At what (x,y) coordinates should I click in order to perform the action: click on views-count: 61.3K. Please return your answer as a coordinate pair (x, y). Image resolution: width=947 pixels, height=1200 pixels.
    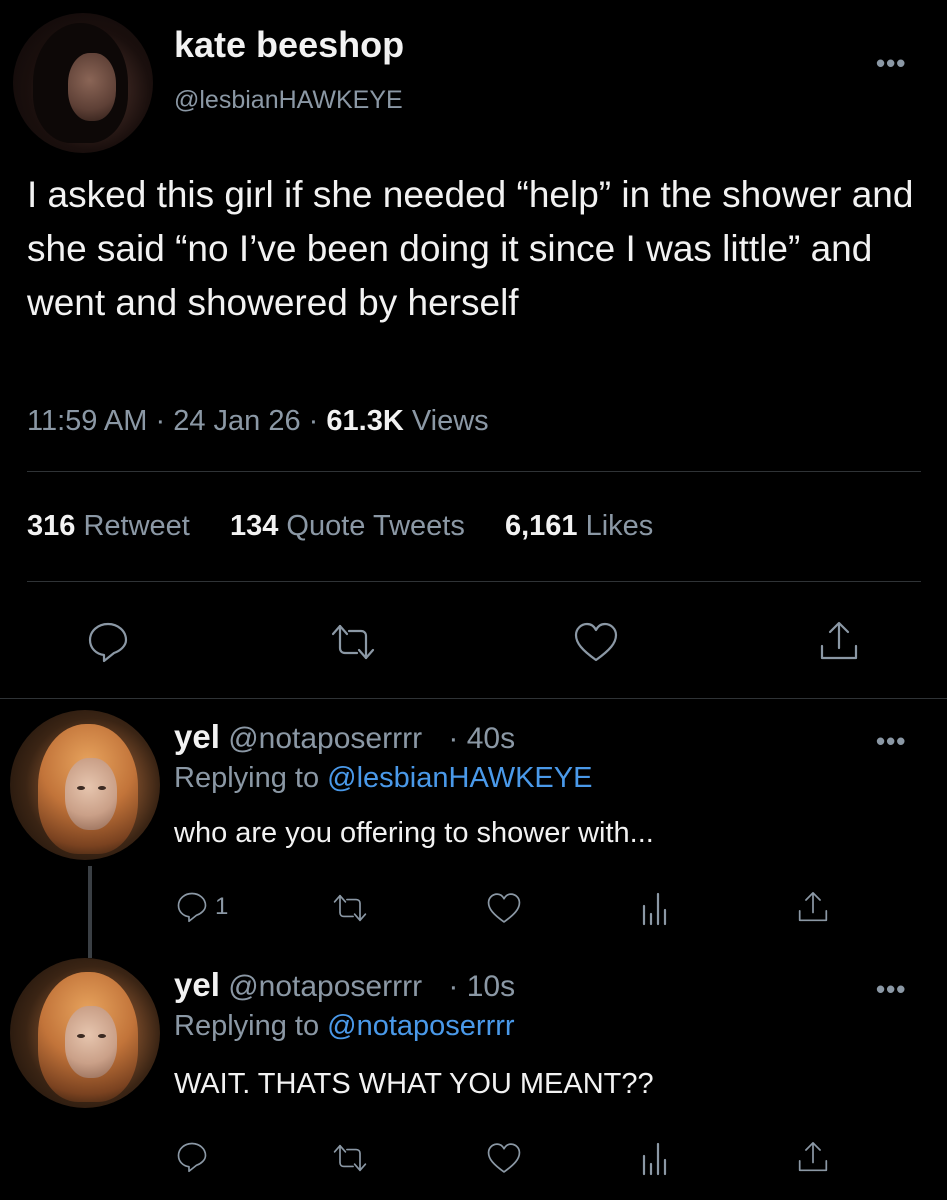
    Looking at the image, I should click on (365, 421).